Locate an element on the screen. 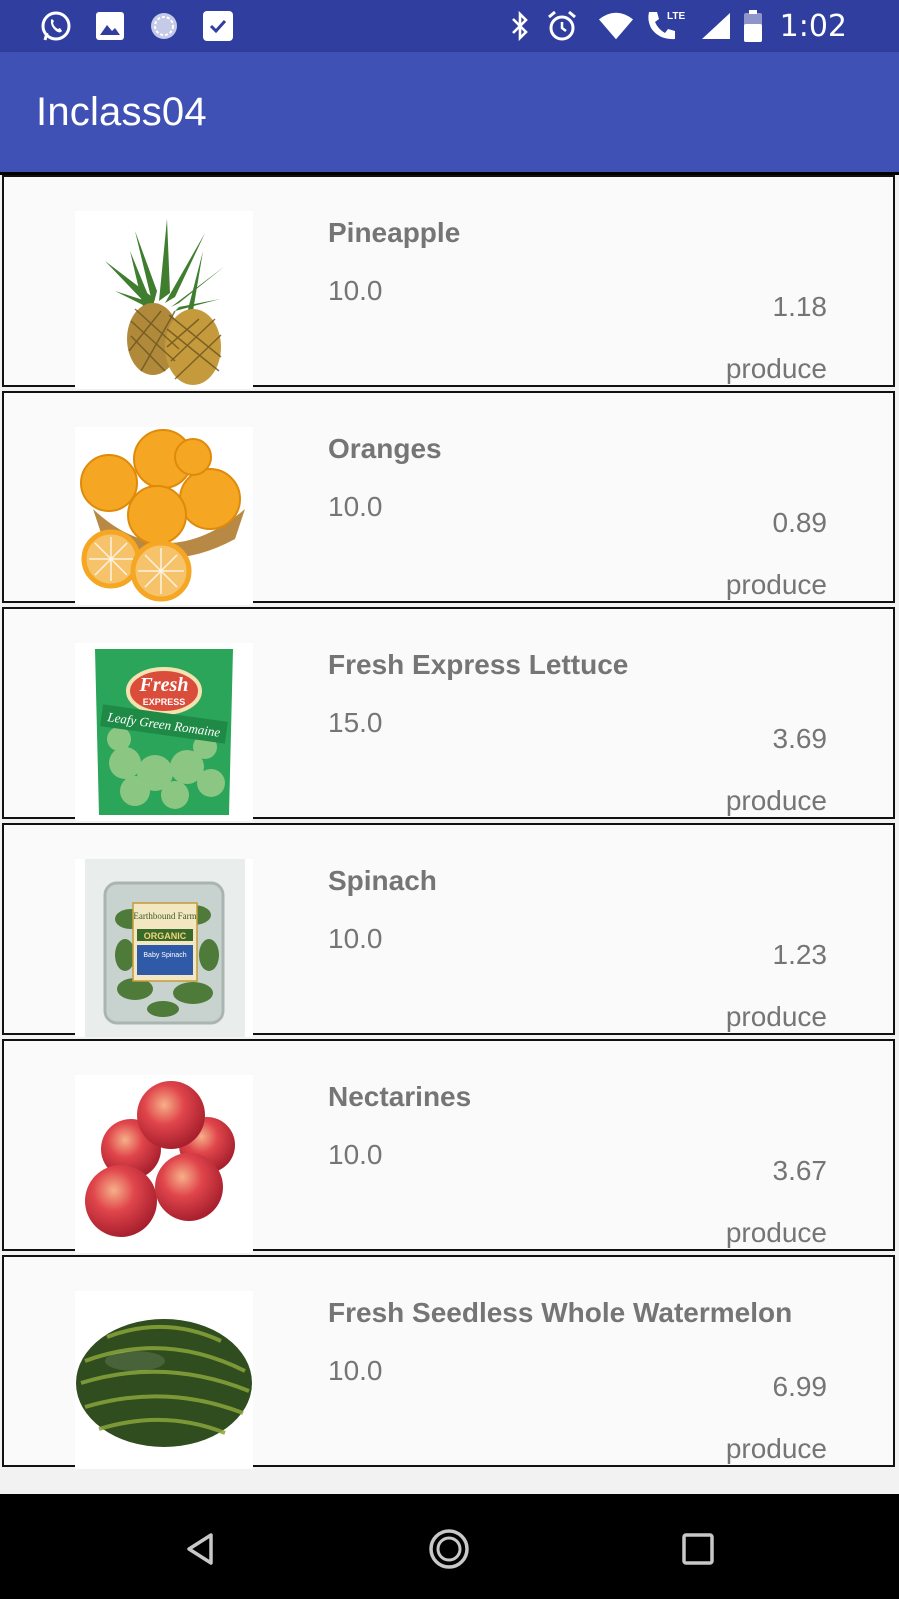  product-name: Fresh Express Lettuce is located at coordinates (478, 664).